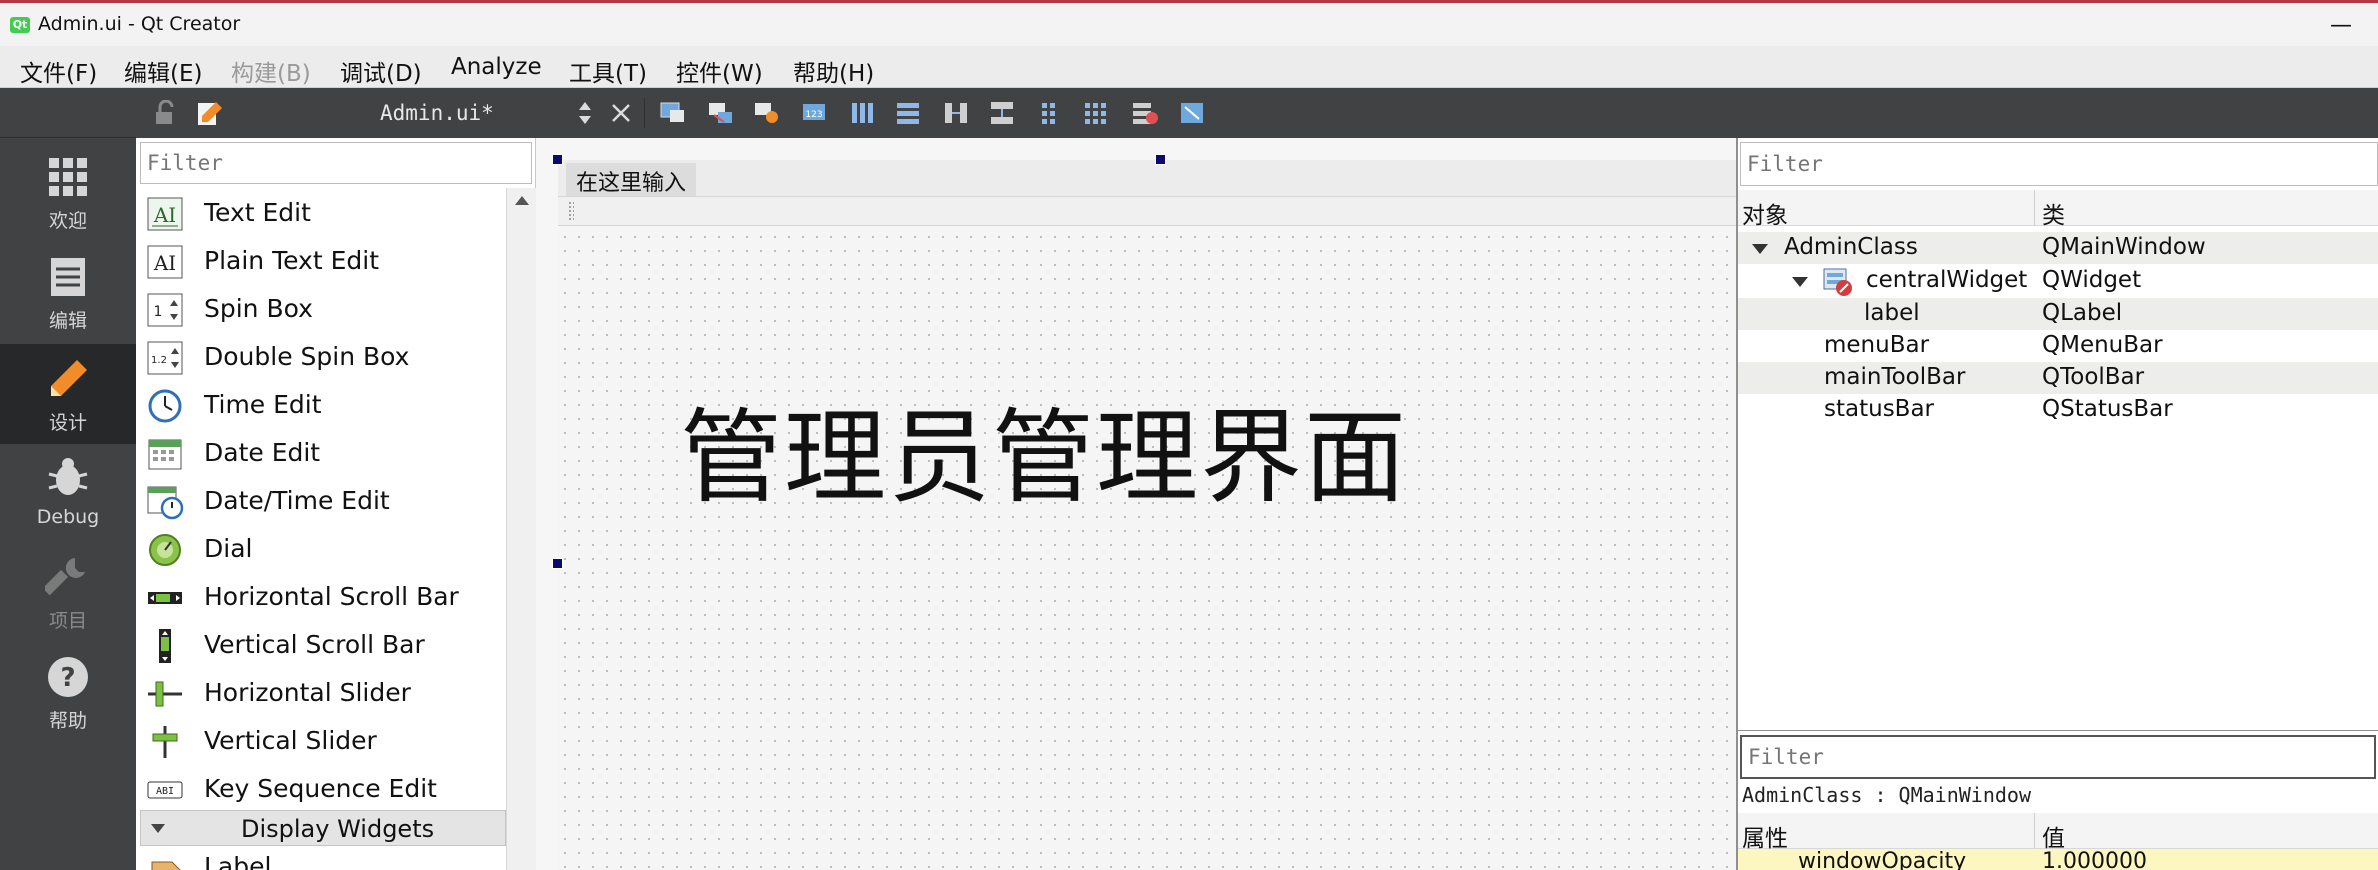  What do you see at coordinates (166, 865) in the screenshot?
I see `label-icon` at bounding box center [166, 865].